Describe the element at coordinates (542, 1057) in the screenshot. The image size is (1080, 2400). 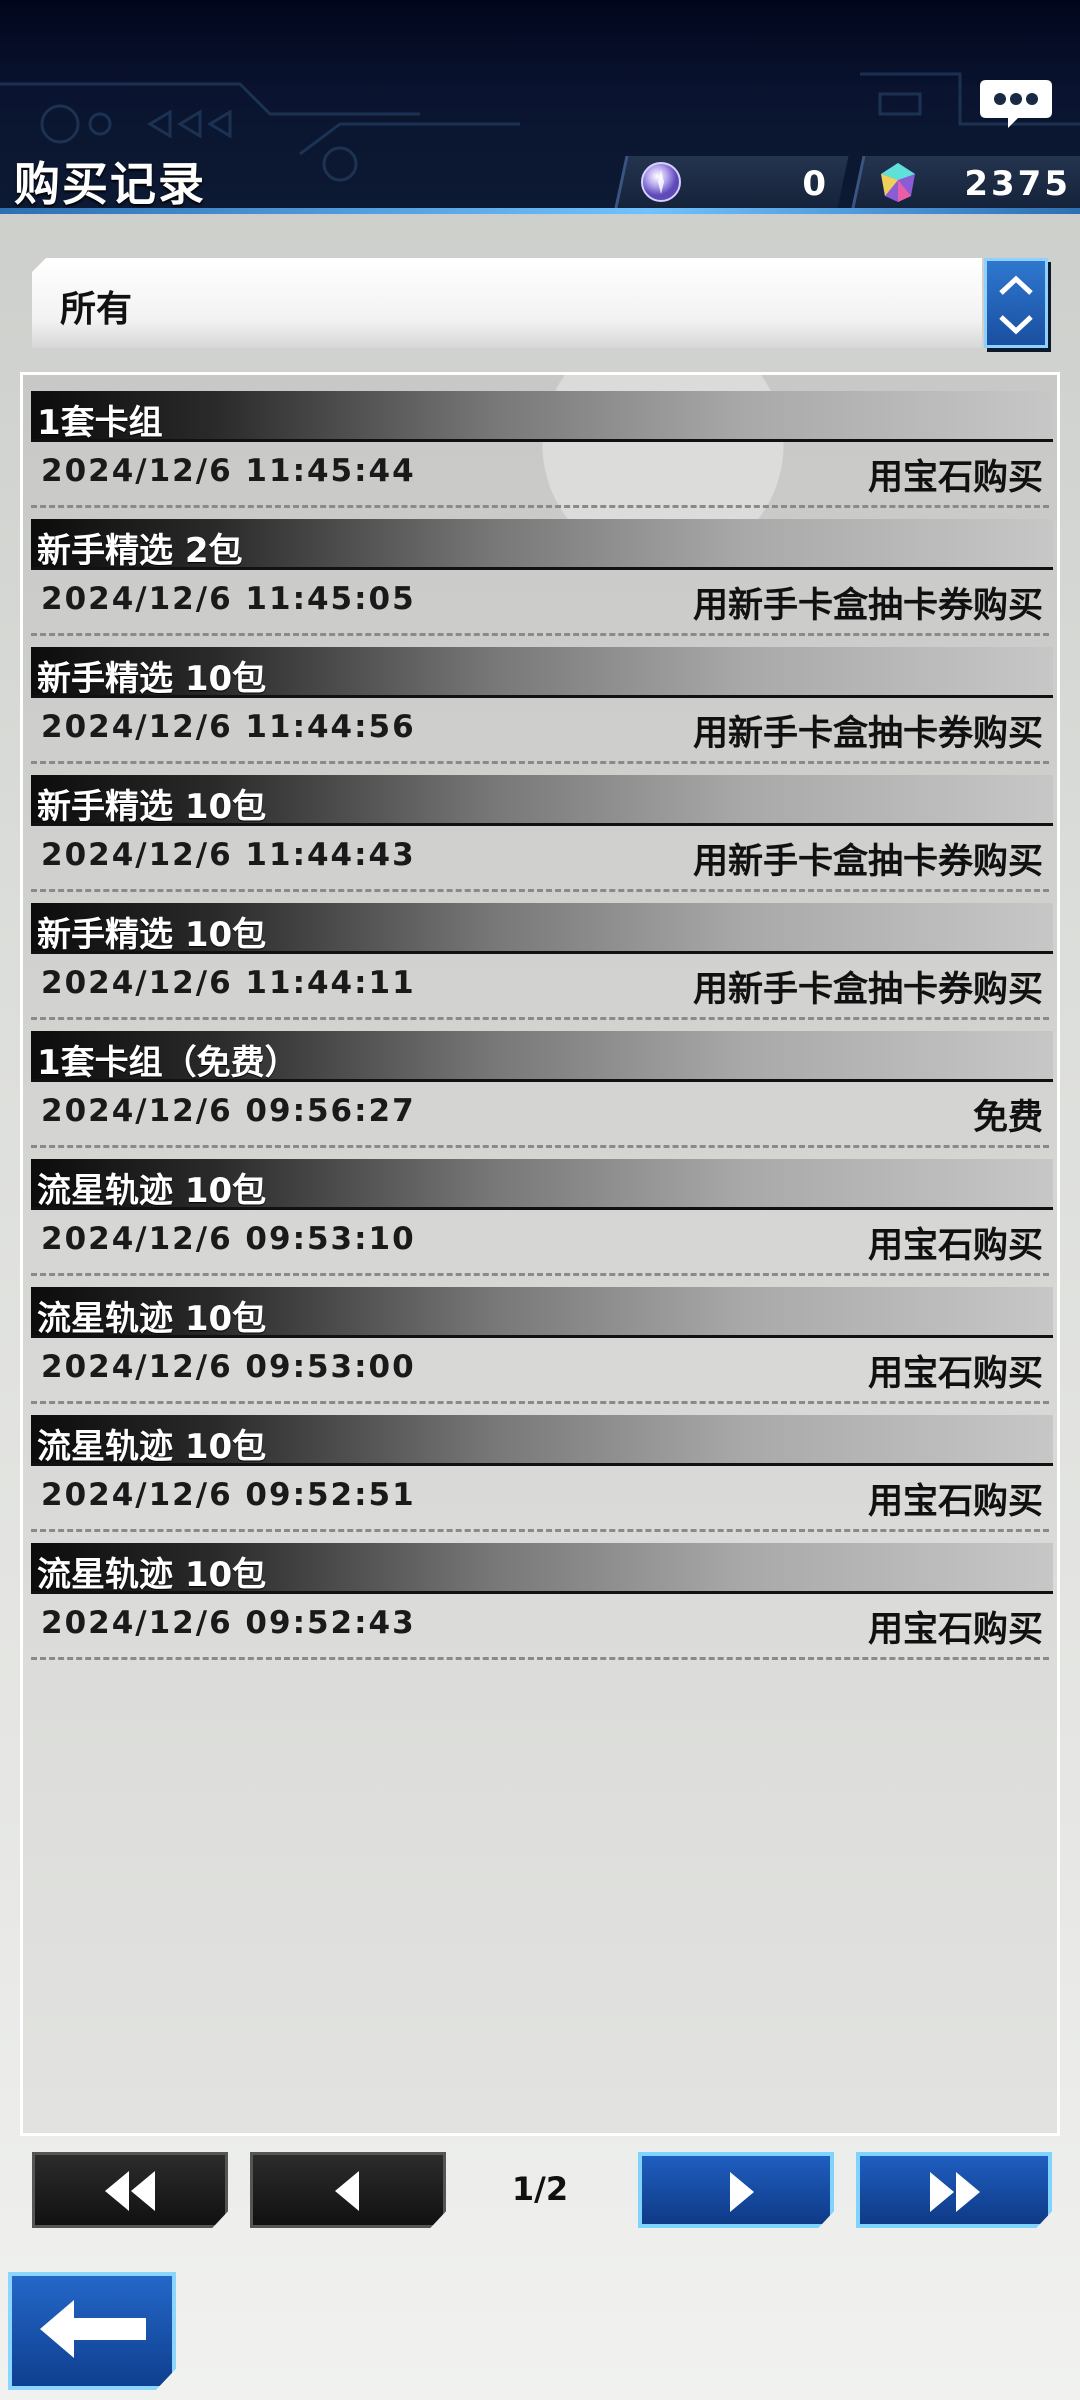
I see `record-title-bar: 1套卡组（免费）` at that location.